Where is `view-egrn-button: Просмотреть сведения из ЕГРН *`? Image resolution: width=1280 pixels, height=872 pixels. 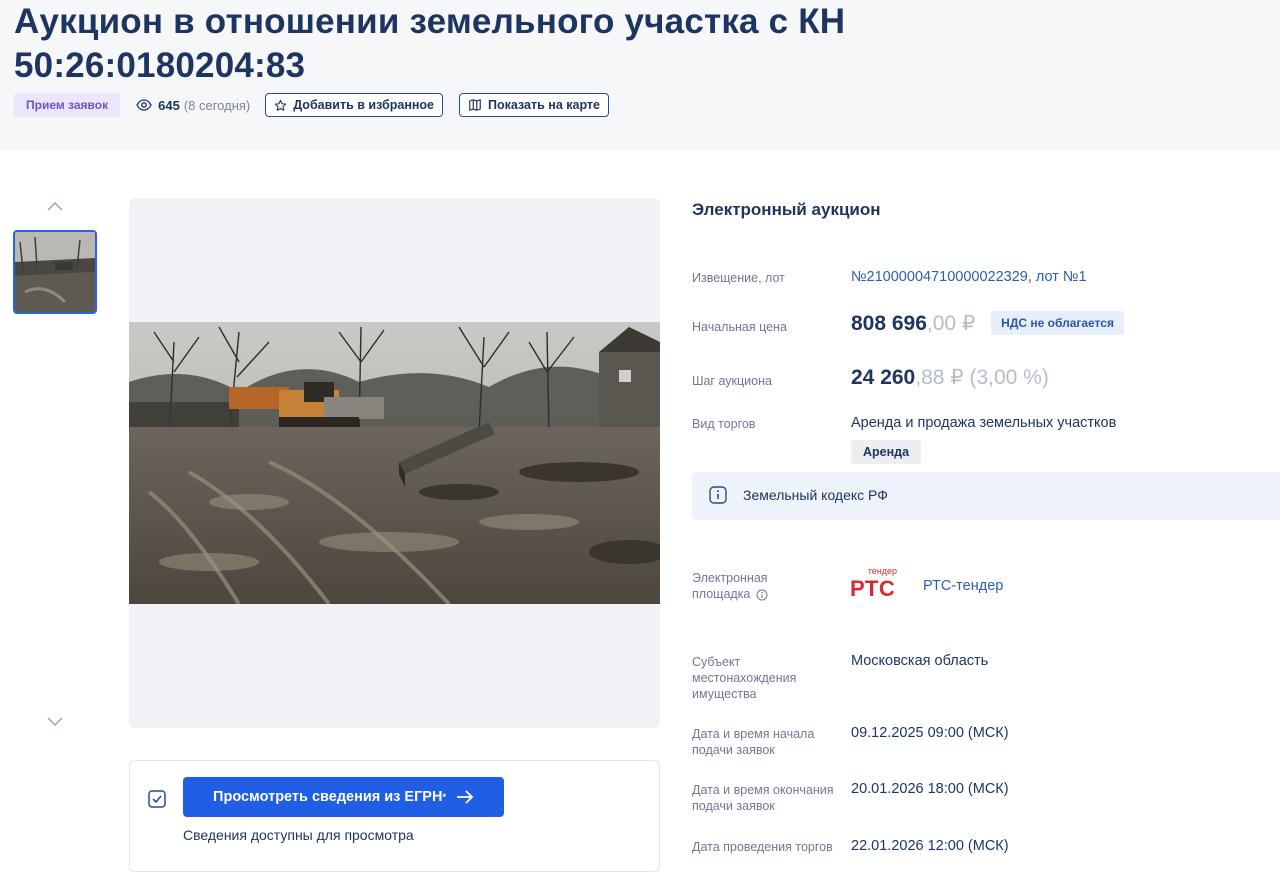 view-egrn-button: Просмотреть сведения из ЕГРН * is located at coordinates (343, 797).